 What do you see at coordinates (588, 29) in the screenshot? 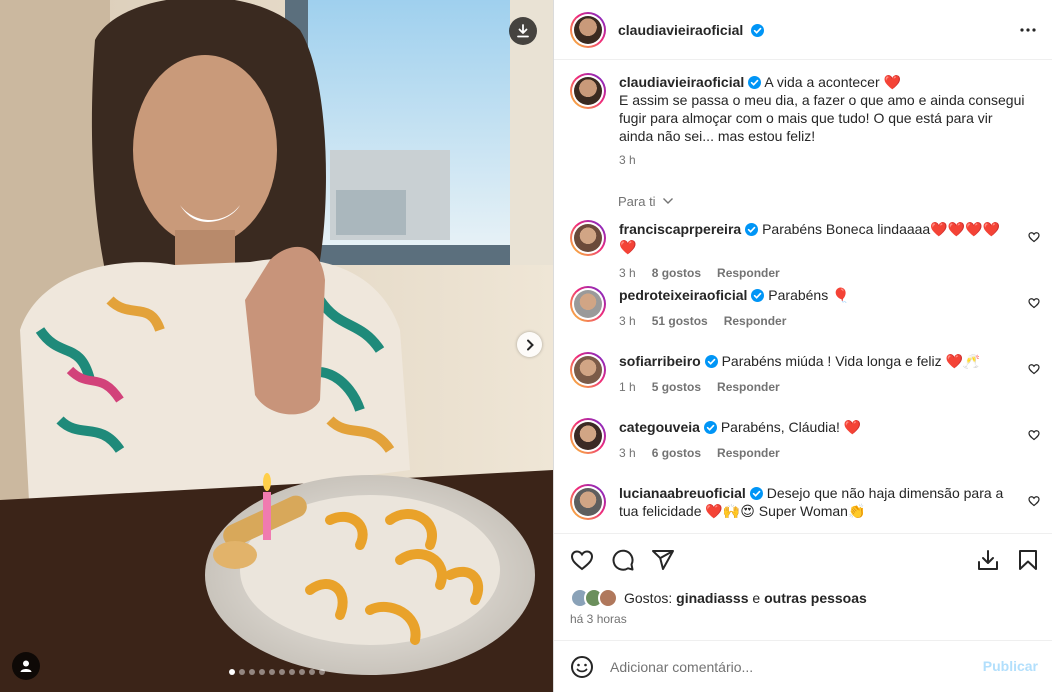
I see `author-avatar` at bounding box center [588, 29].